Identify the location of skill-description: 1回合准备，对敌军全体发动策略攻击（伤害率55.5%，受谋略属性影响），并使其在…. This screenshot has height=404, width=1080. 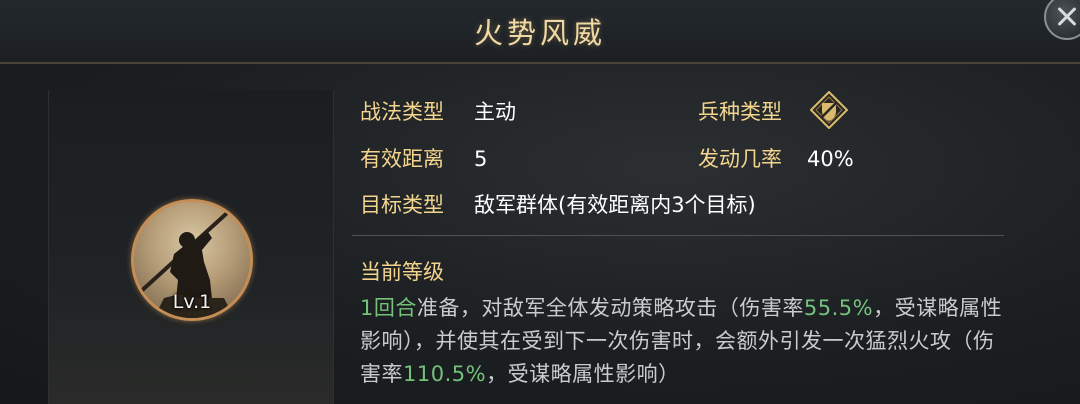
(685, 341).